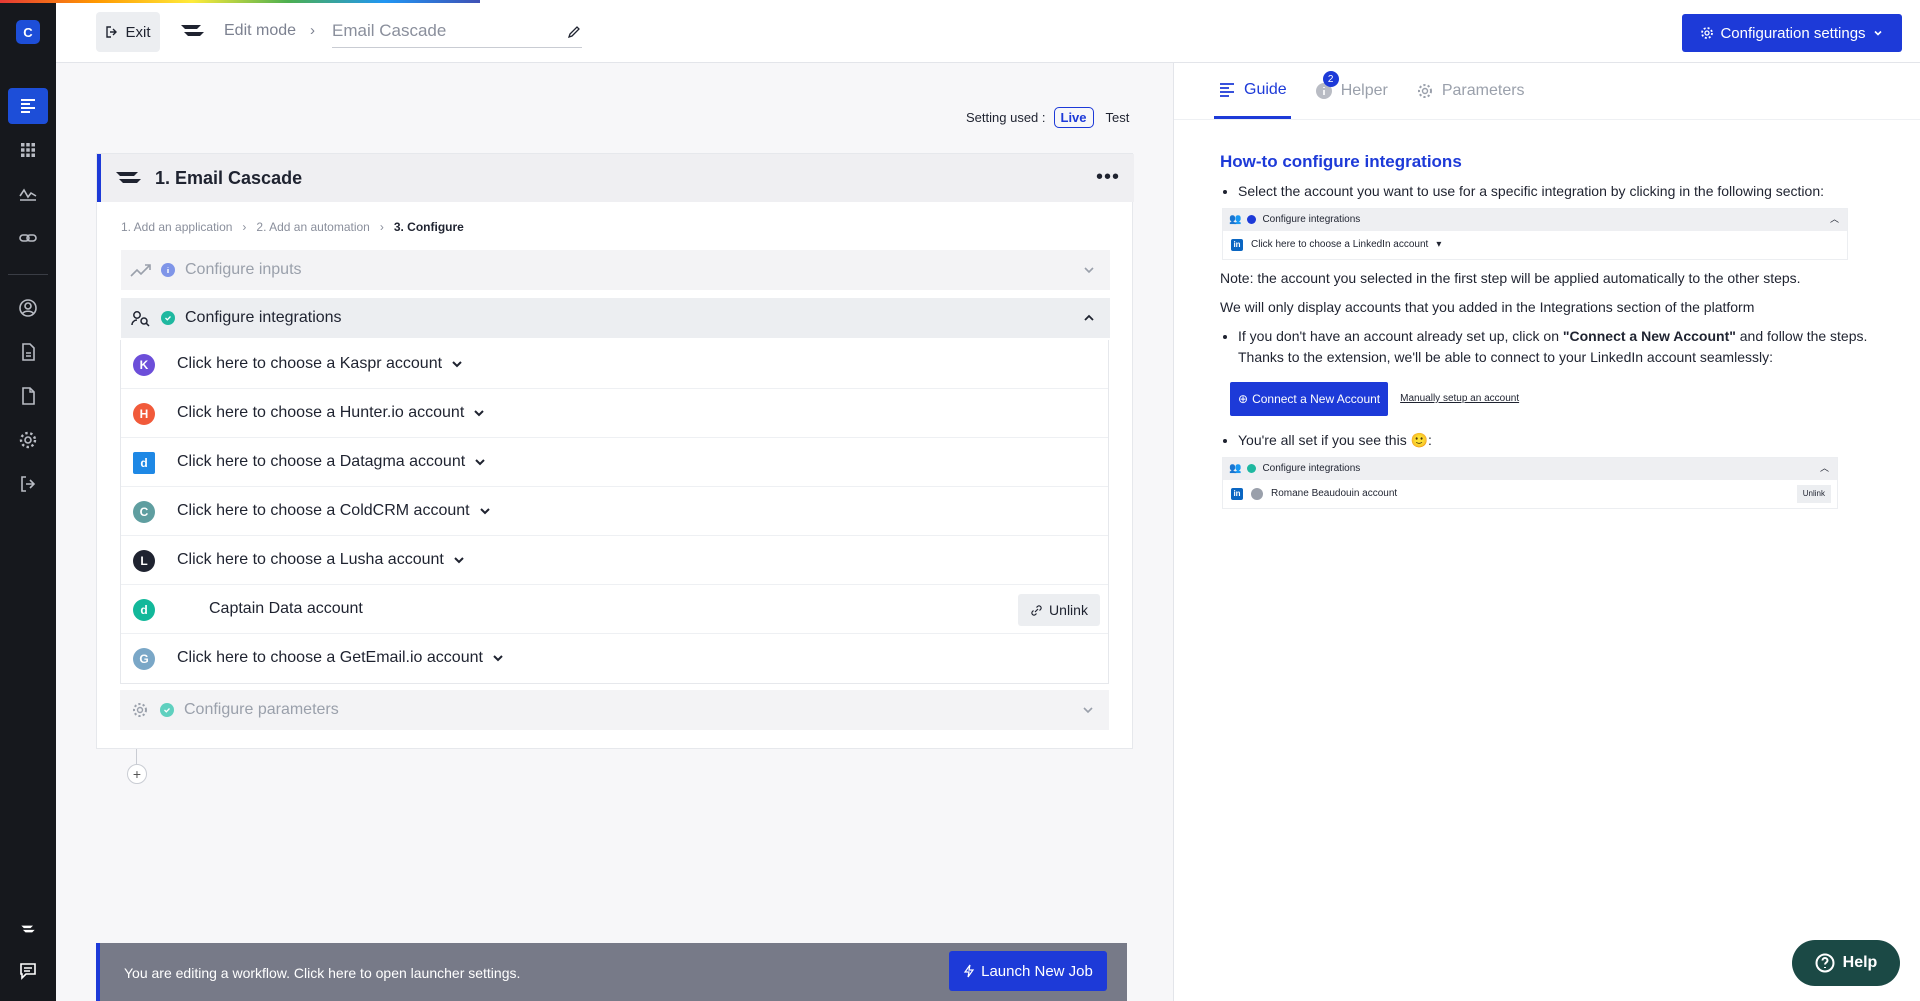 The image size is (1920, 1001). Describe the element at coordinates (457, 31) in the screenshot. I see `workflow-title-input` at that location.